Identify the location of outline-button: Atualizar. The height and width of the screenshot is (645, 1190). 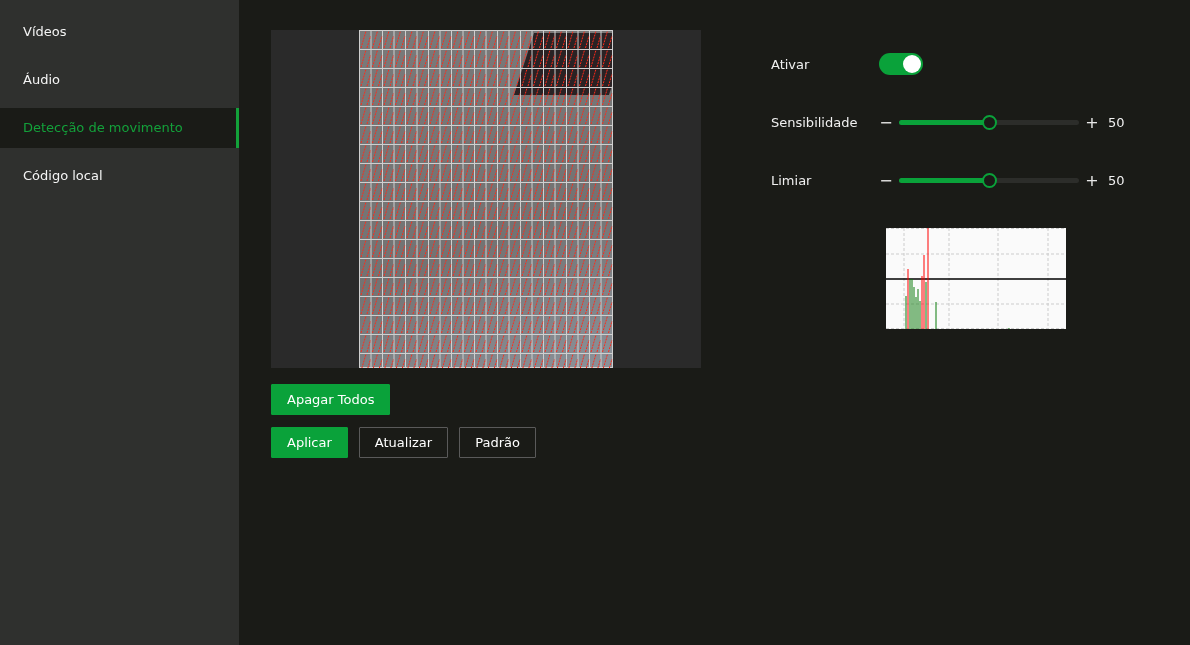
(403, 442).